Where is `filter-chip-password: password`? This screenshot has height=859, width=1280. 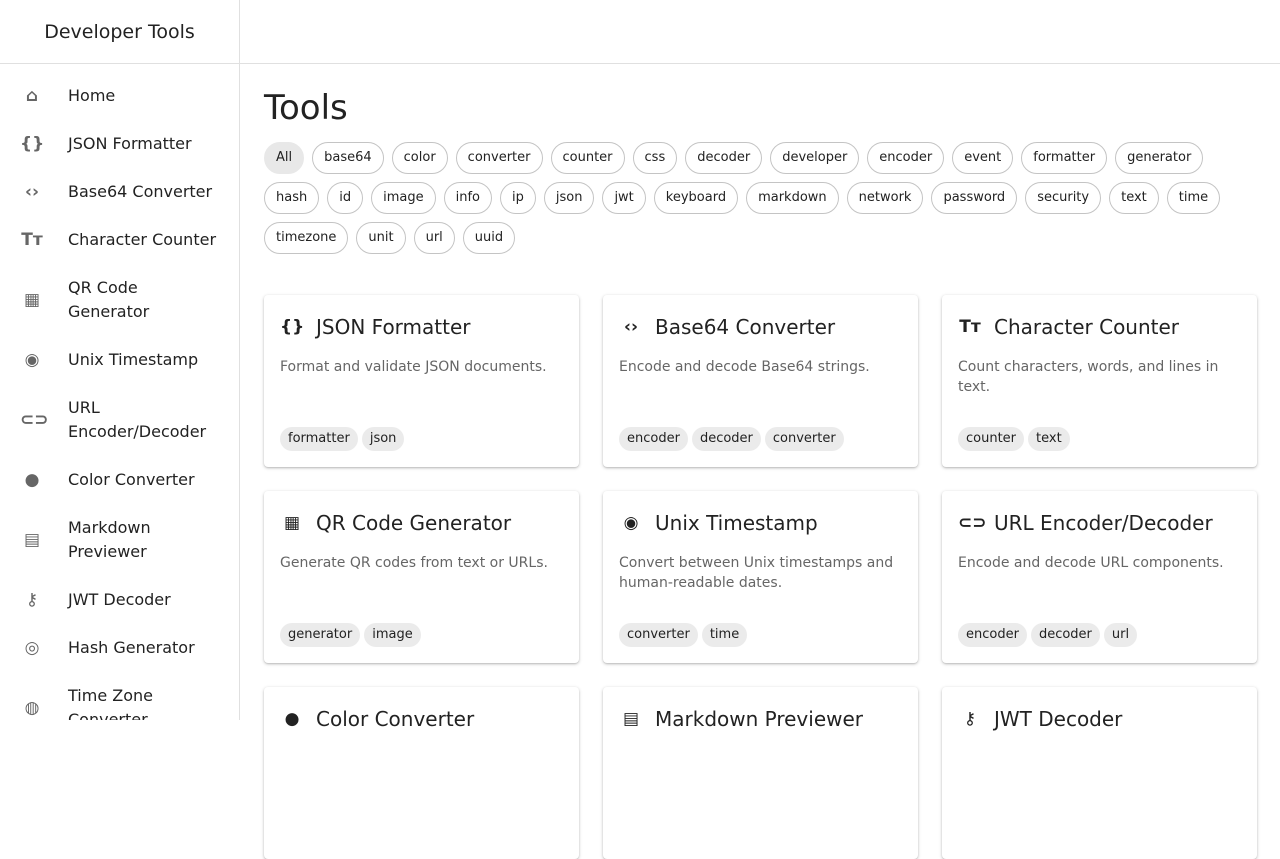 filter-chip-password: password is located at coordinates (974, 198).